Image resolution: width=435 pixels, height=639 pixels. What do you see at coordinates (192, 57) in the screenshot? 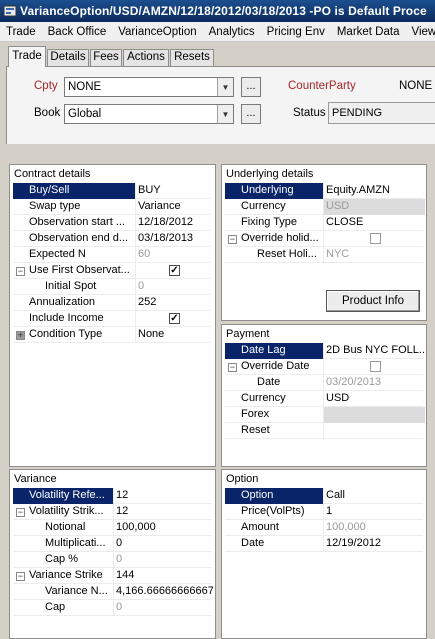
I see `tab-resets: Resets` at bounding box center [192, 57].